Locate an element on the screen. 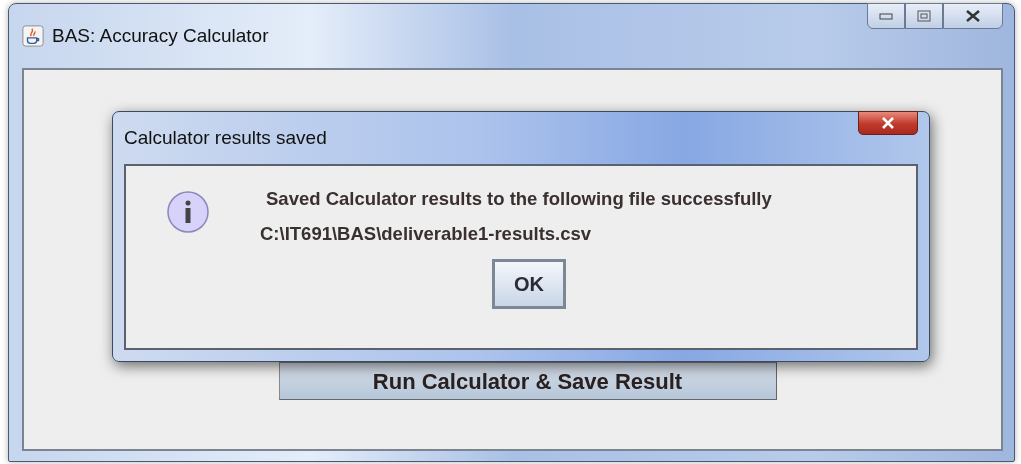 The width and height of the screenshot is (1021, 464). maximize-icon is located at coordinates (924, 16).